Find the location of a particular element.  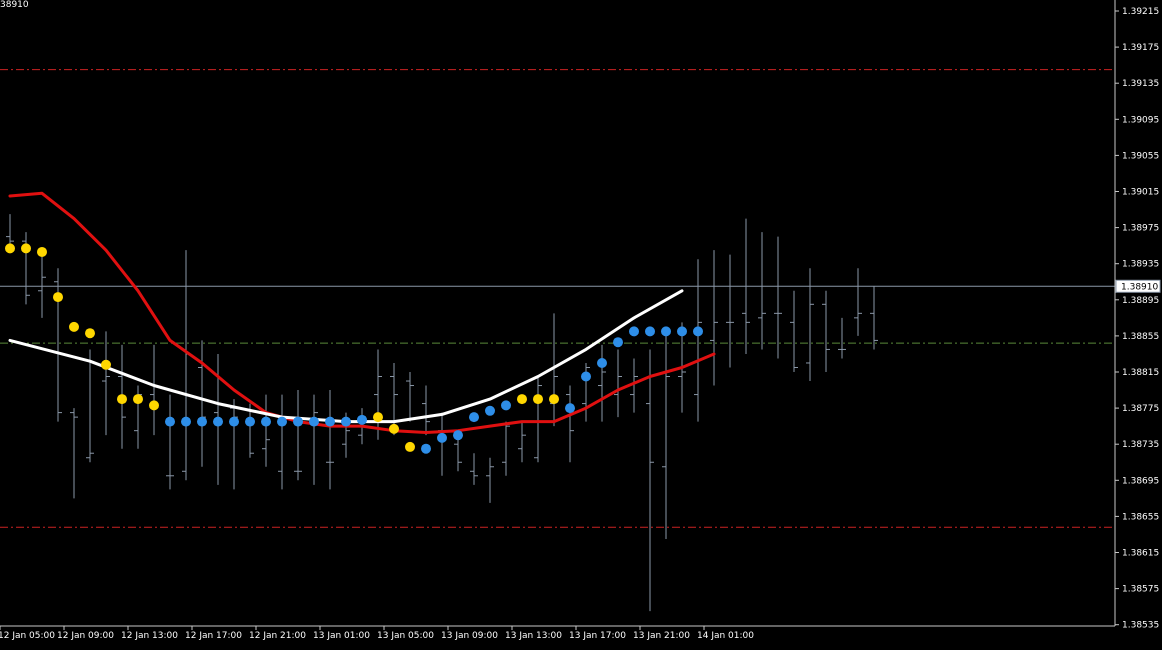

current-price-label: 1.38910 is located at coordinates (1139, 287).